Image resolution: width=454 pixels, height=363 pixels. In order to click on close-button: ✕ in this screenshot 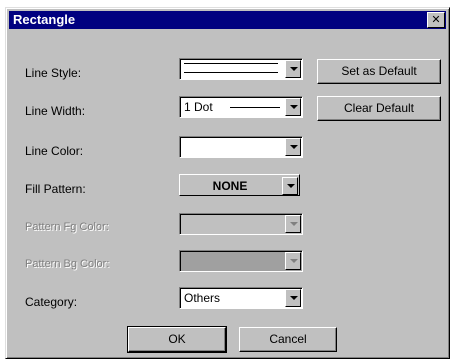, I will do `click(436, 20)`.